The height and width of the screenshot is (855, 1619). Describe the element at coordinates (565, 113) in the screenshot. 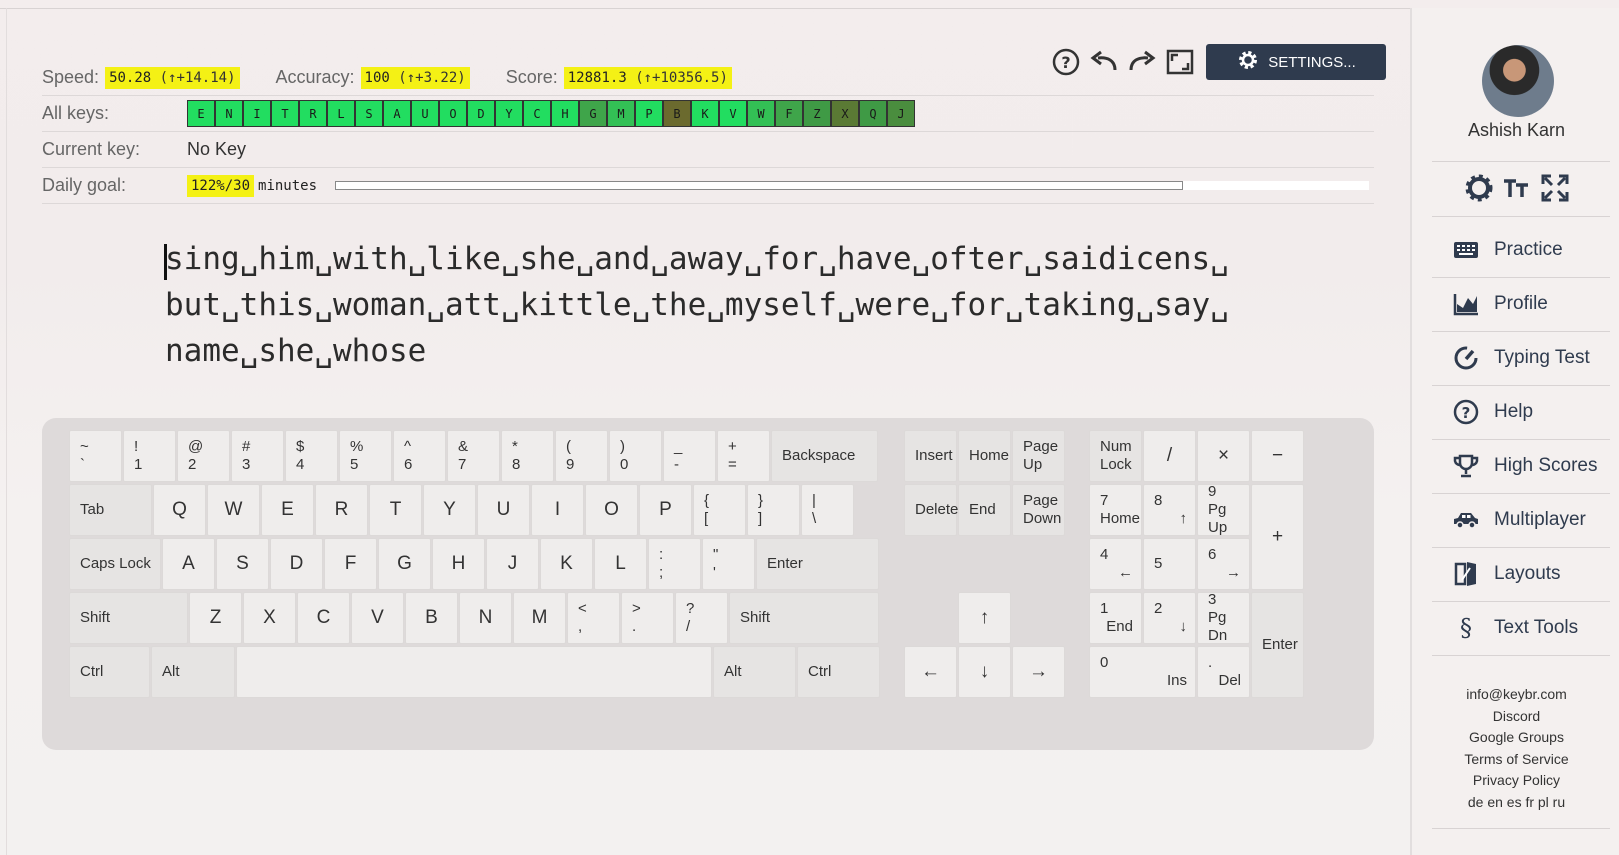

I see `key-chip: H` at that location.